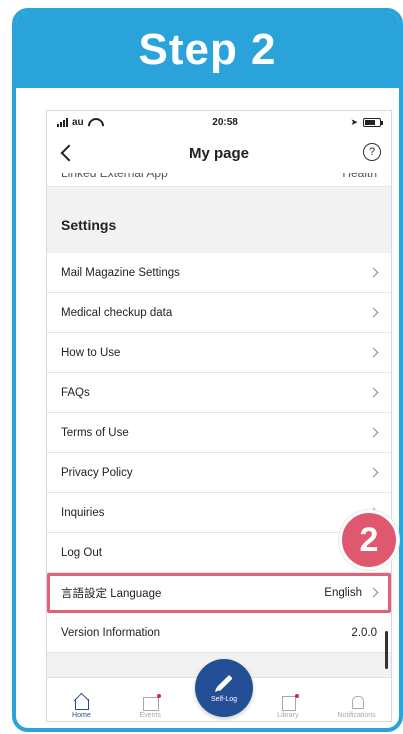  I want to click on menu-item-inquiries: Inquiries, so click(219, 513).